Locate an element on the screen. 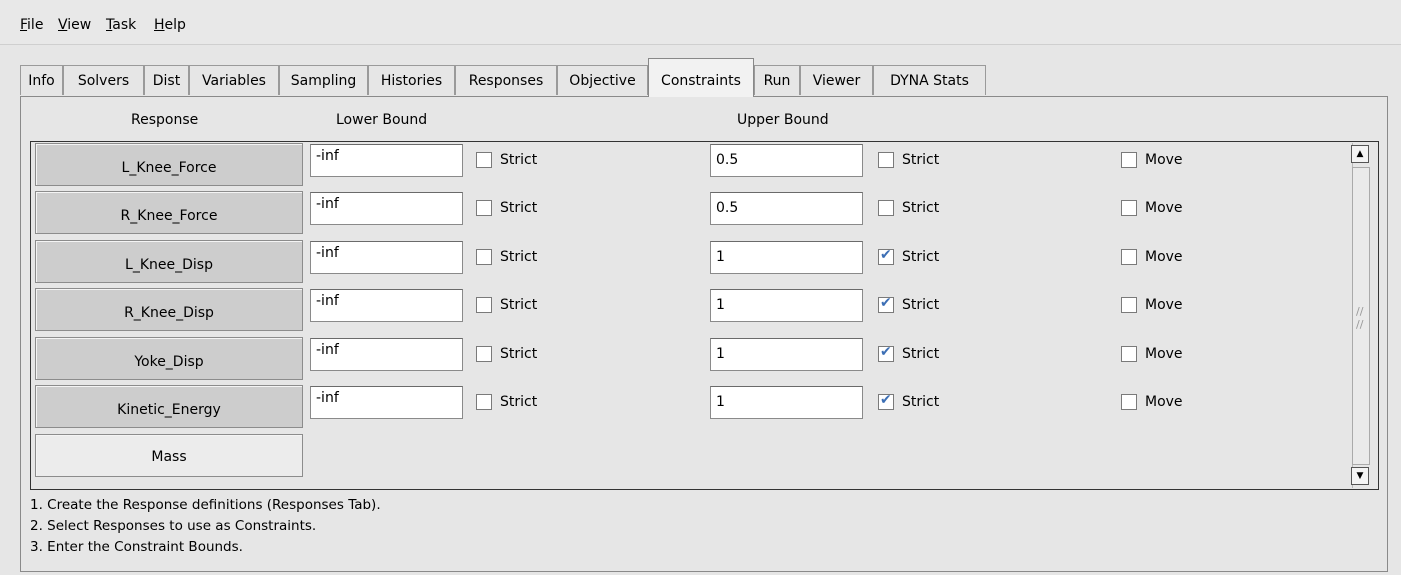  response-button: R_Knee_Force is located at coordinates (169, 212).